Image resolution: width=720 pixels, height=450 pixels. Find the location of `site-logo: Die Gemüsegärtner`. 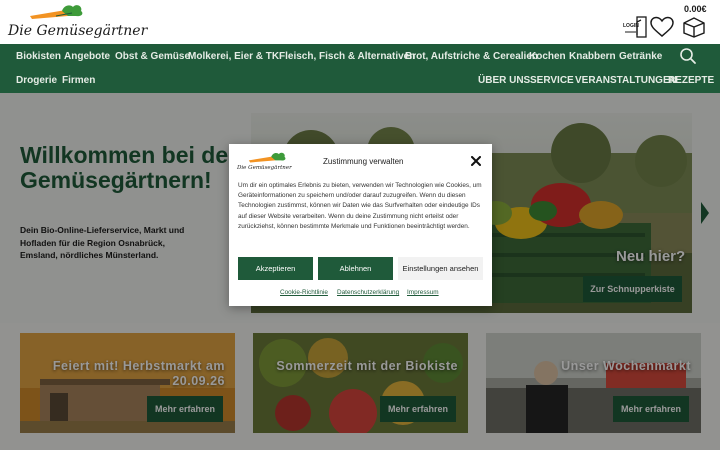

site-logo: Die Gemüsegärtner is located at coordinates (77, 23).